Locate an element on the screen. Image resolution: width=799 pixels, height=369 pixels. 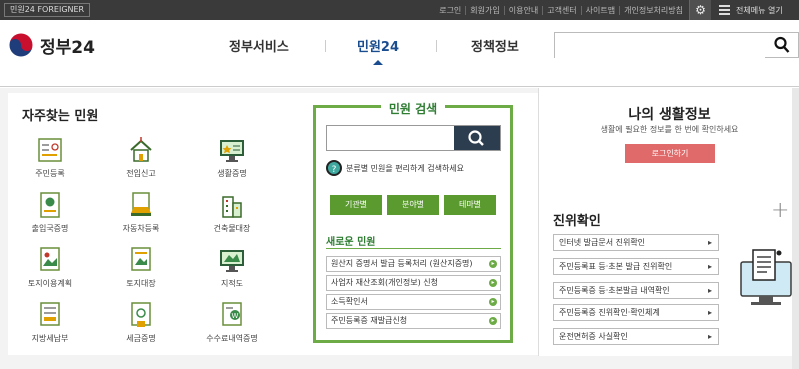
login-link: 로그인 is located at coordinates (450, 10).